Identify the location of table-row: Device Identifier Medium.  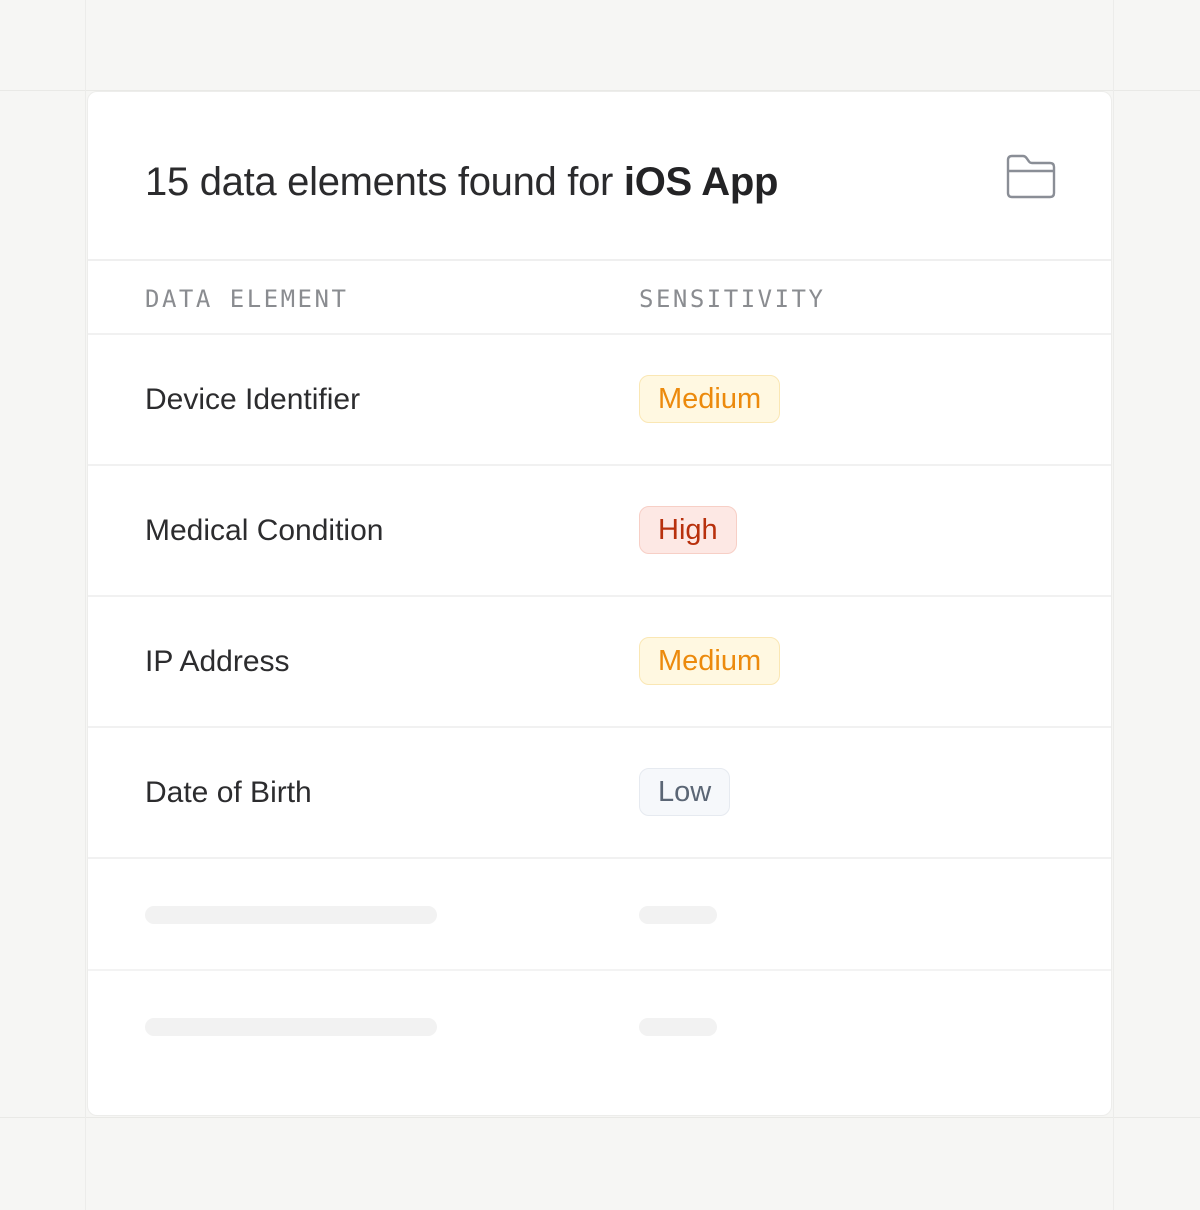
(599, 400).